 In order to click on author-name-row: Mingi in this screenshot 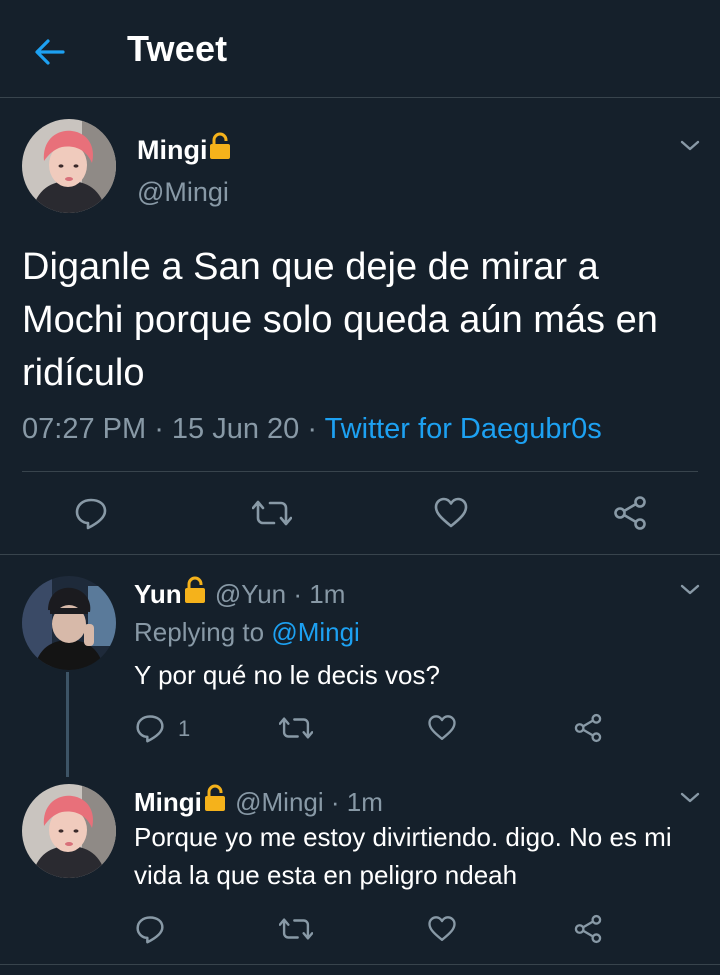, I will do `click(185, 148)`.